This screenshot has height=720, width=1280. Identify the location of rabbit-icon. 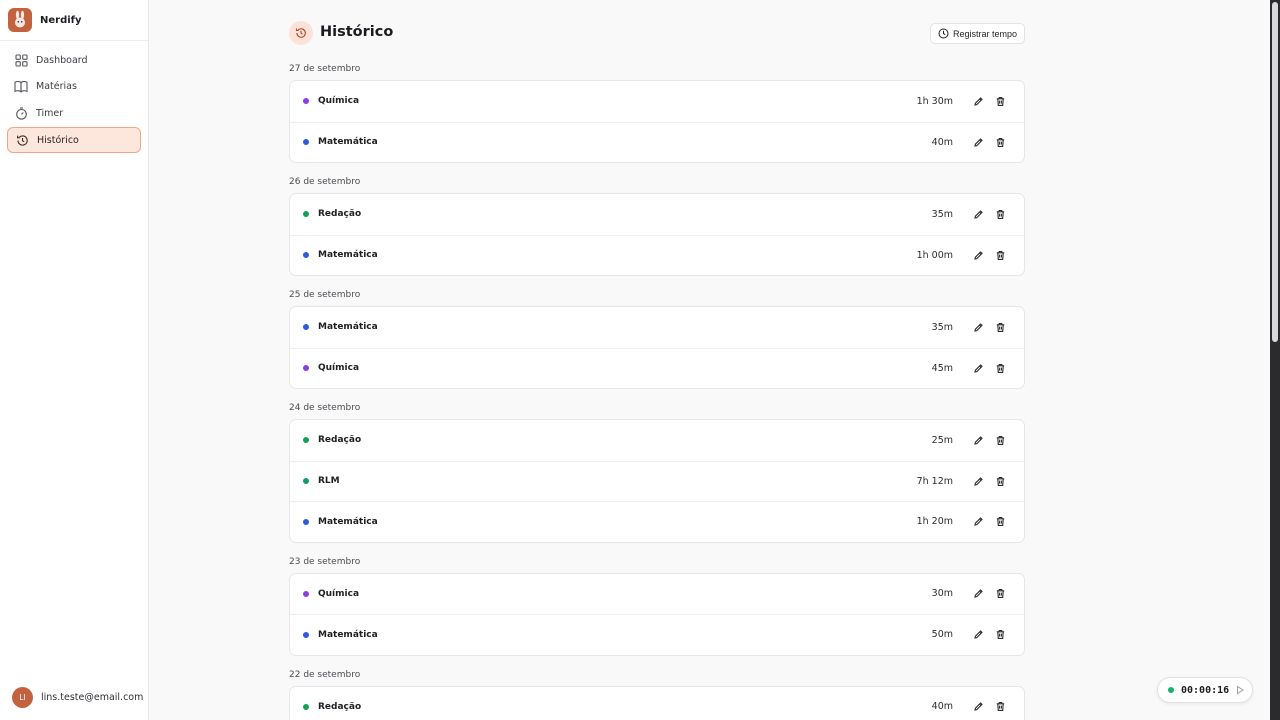
(20, 19).